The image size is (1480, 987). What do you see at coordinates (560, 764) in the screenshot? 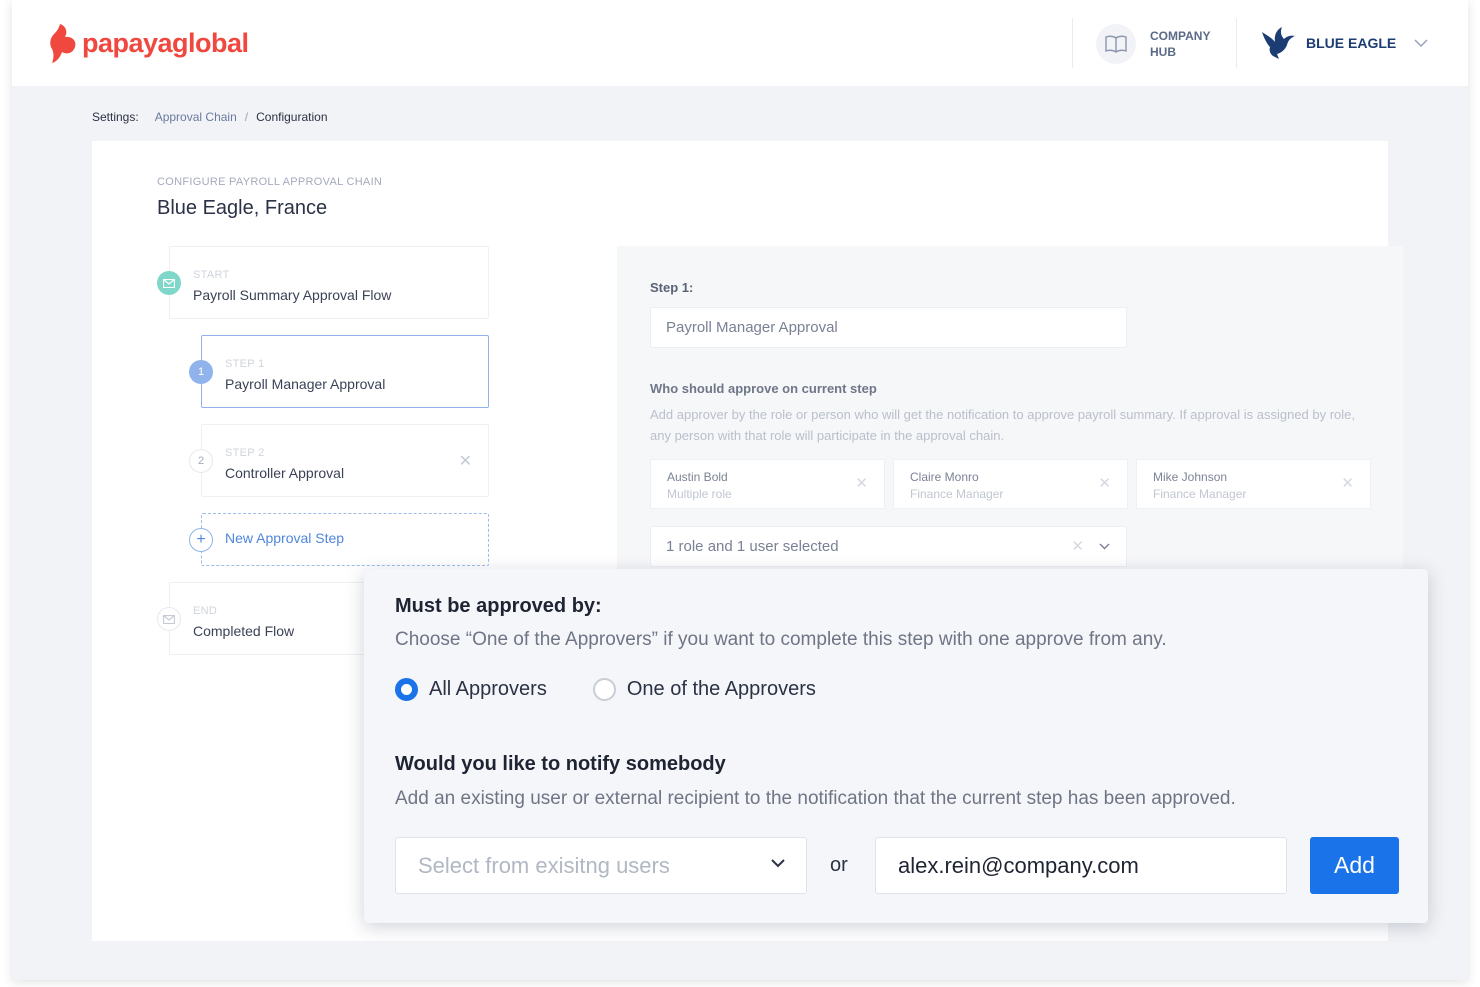
I see `notify-title: Would you like to notify somebody` at bounding box center [560, 764].